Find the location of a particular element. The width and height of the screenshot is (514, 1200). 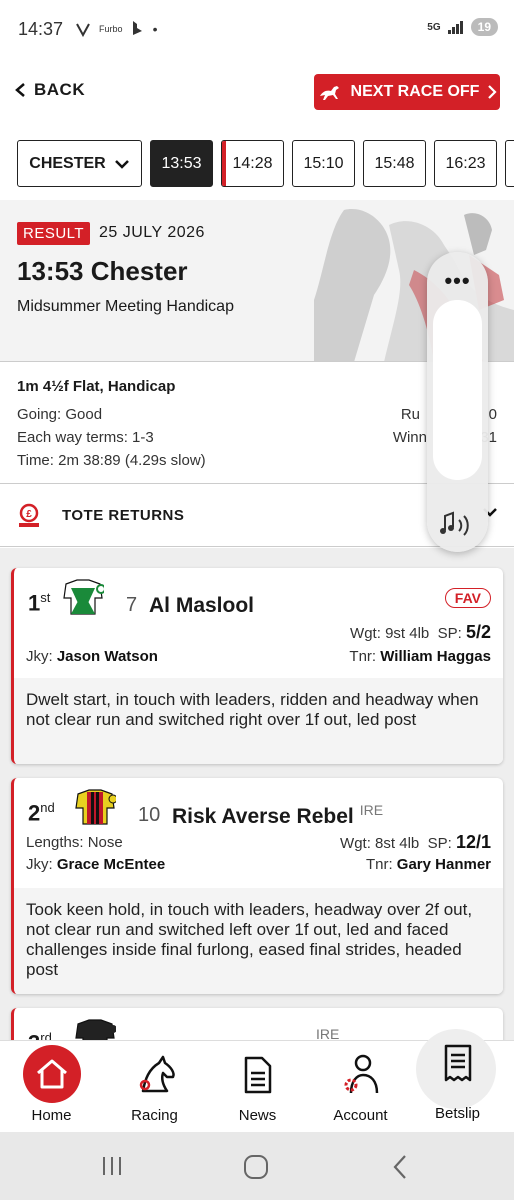

bing-icon is located at coordinates (137, 28).